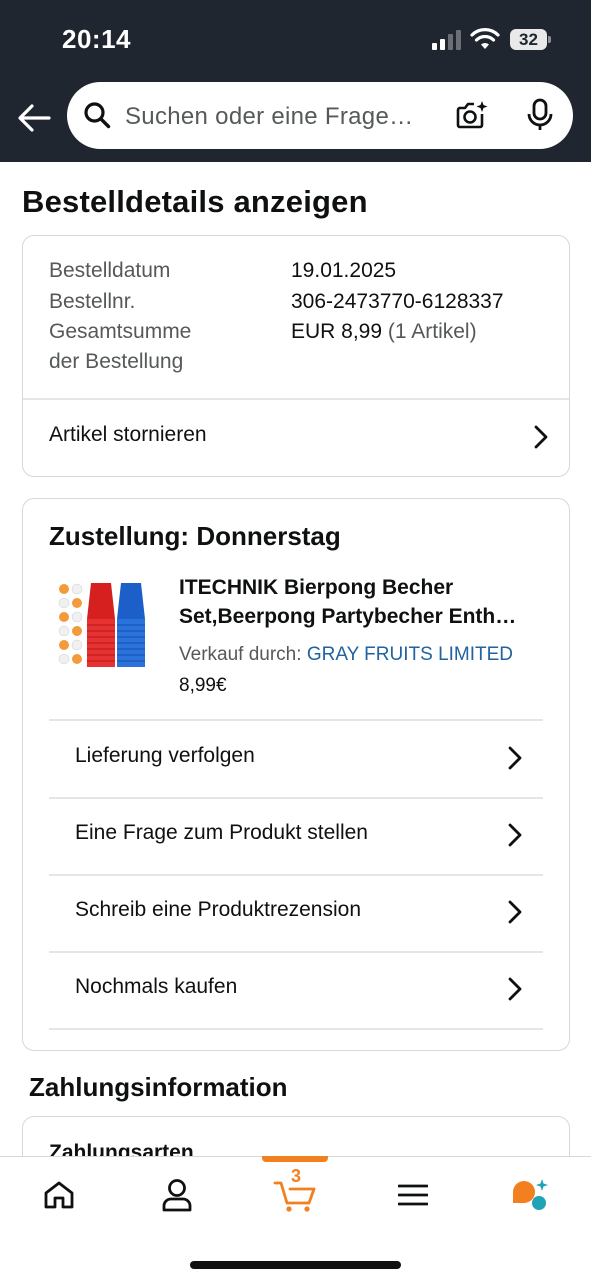 This screenshot has width=591, height=1280. What do you see at coordinates (295, 40) in the screenshot?
I see `status-bar: 20:14 32` at bounding box center [295, 40].